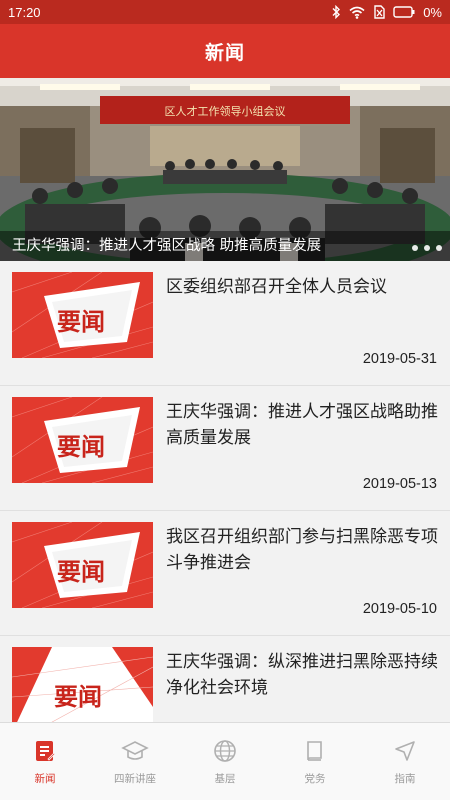 This screenshot has width=450, height=800. I want to click on tab-grassroots: 基层, so click(225, 761).